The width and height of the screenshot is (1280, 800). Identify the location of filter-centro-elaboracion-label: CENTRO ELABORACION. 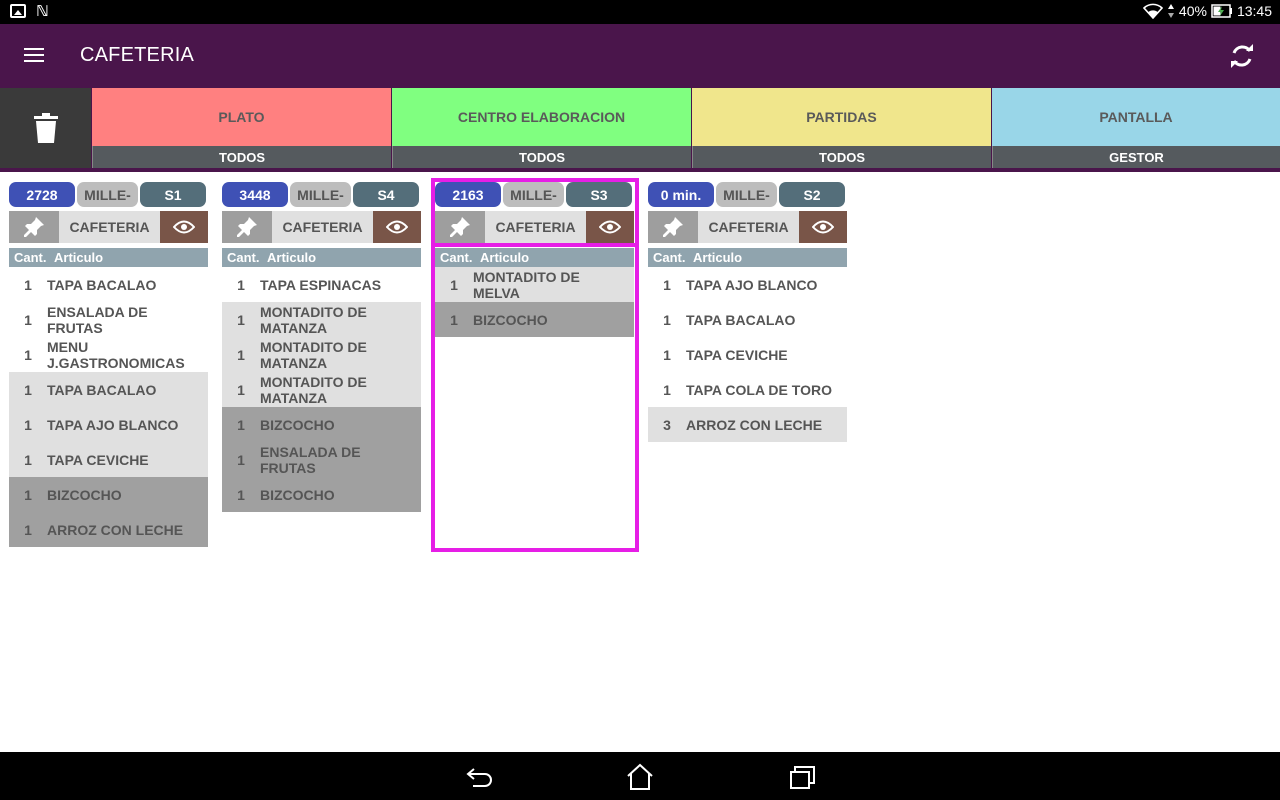
(541, 117).